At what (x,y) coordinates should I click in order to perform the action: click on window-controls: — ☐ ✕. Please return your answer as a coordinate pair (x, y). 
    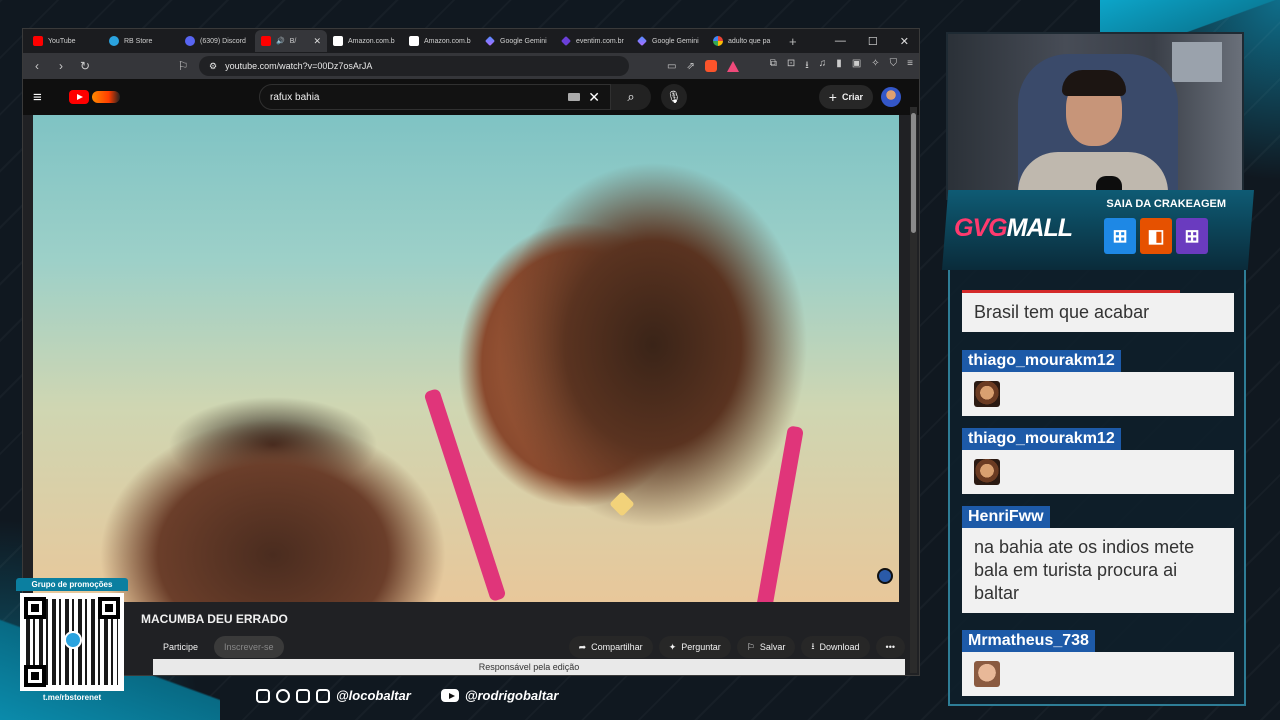
    Looking at the image, I should click on (877, 41).